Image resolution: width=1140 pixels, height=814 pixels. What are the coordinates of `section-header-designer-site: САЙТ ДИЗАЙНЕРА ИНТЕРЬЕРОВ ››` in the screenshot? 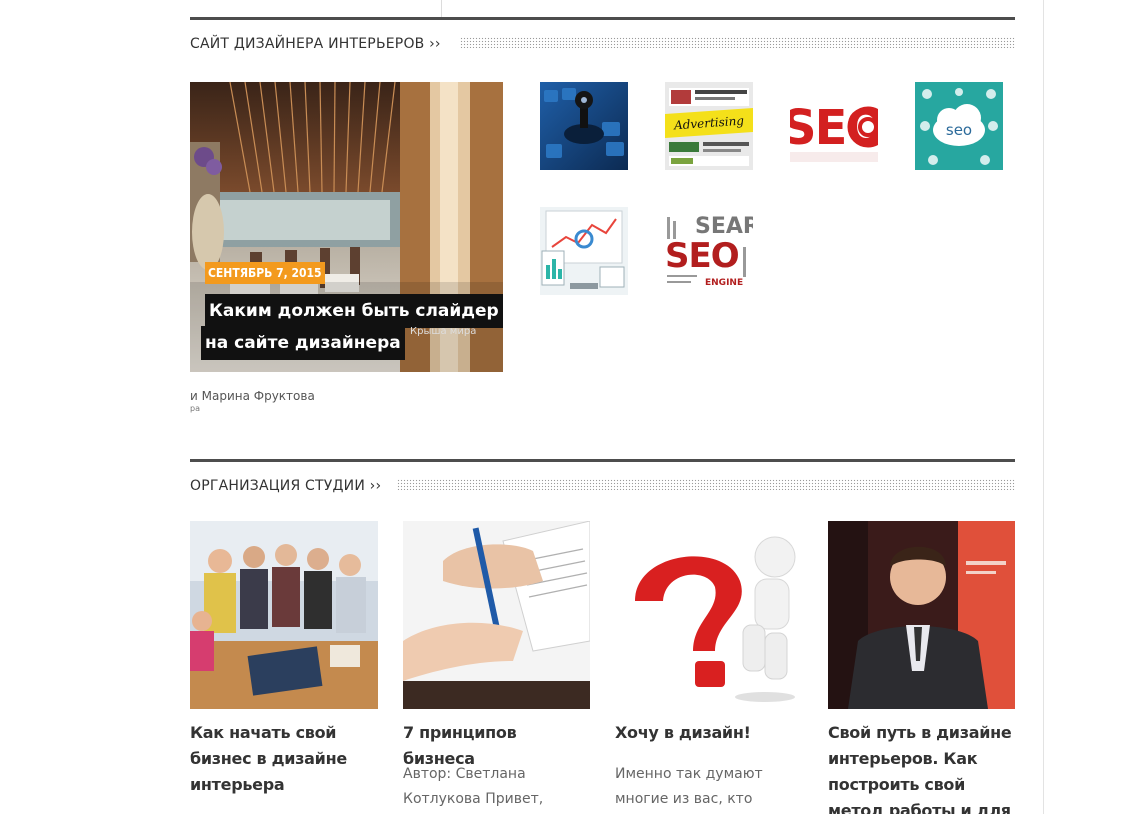 It's located at (602, 47).